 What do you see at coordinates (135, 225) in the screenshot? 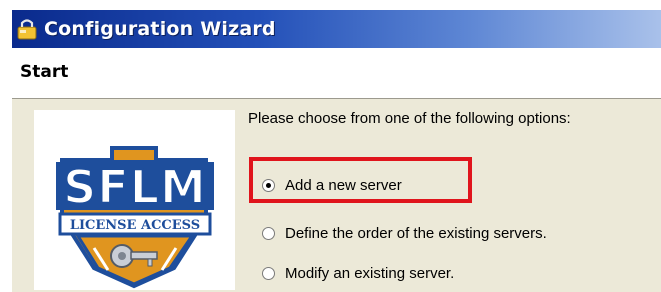
I see `logo-subtitle-text: LICENSE ACCESS` at bounding box center [135, 225].